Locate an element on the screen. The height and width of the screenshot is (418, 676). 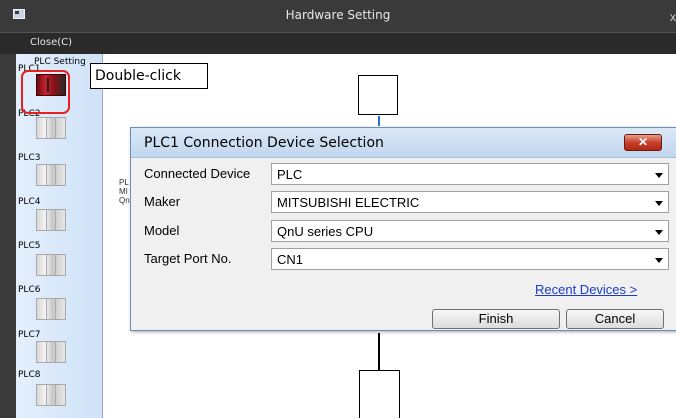
selection-highlight-ring is located at coordinates (45, 92).